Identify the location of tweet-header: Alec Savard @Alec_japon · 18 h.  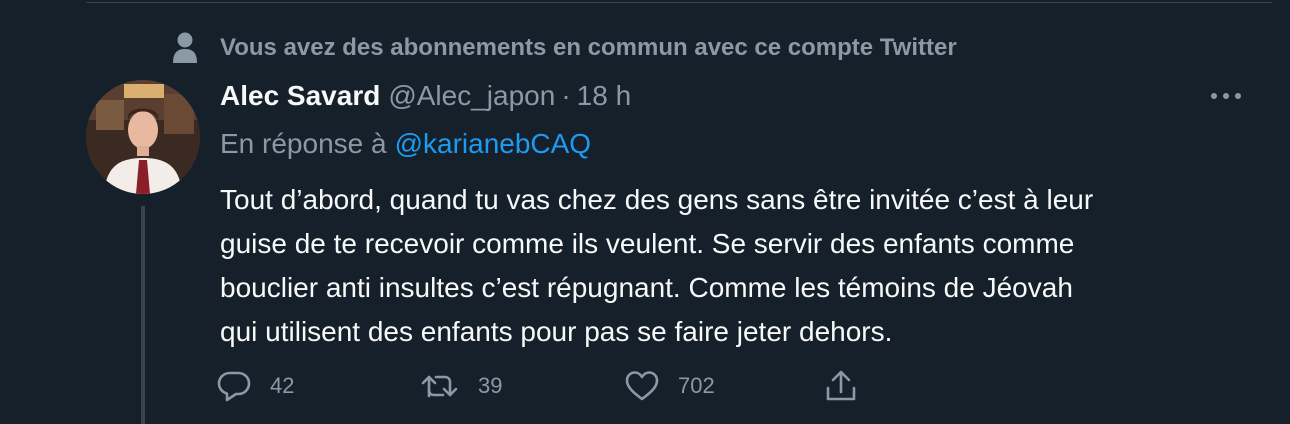
(425, 96).